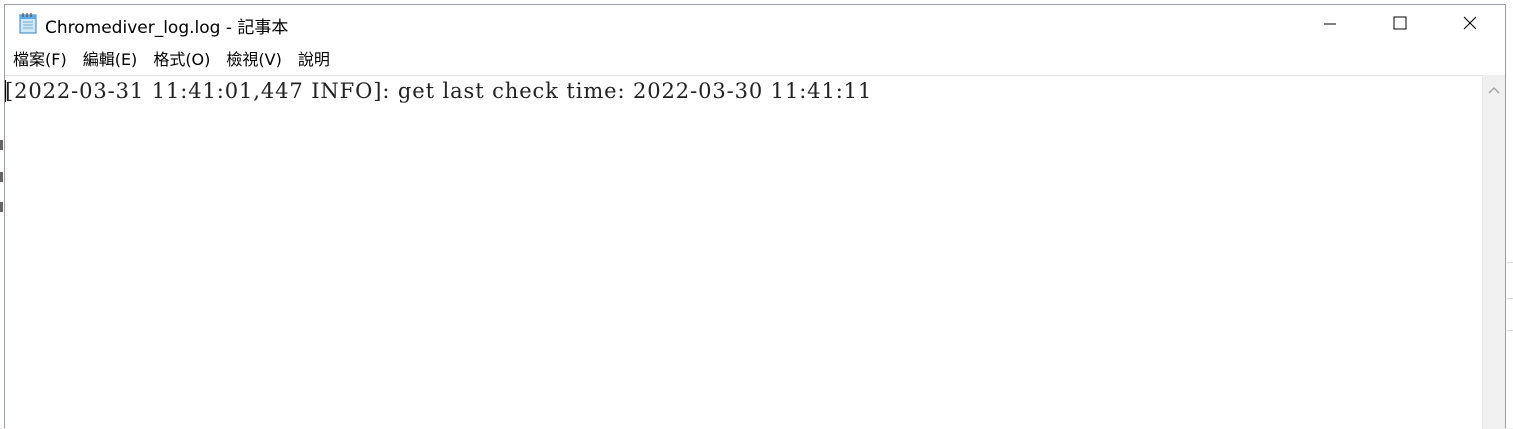  Describe the element at coordinates (755, 24) in the screenshot. I see `title-bar: Chromediver_log.log - 記事本` at that location.